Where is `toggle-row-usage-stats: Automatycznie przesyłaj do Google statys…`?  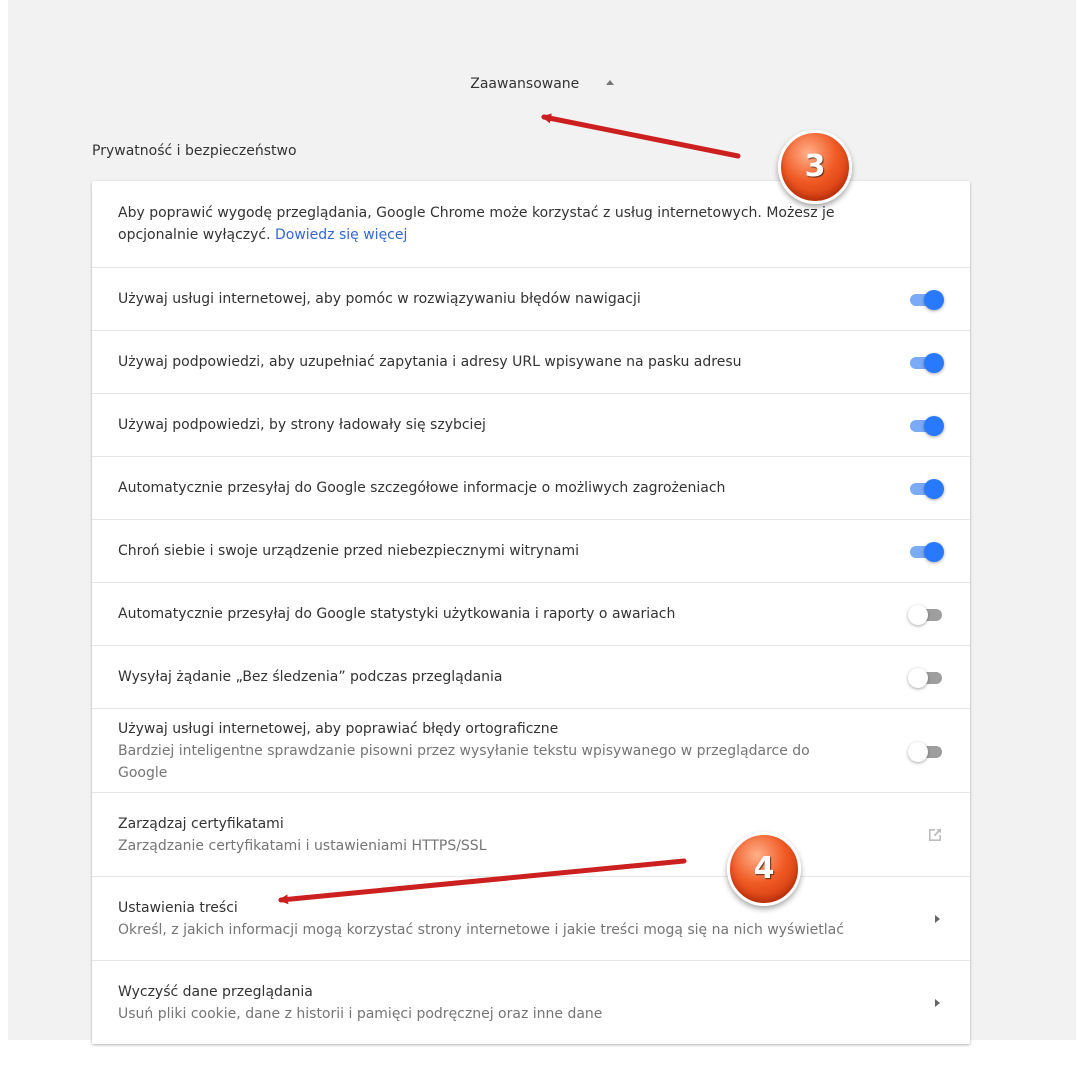
toggle-row-usage-stats: Automatycznie przesyłaj do Google statys… is located at coordinates (531, 613).